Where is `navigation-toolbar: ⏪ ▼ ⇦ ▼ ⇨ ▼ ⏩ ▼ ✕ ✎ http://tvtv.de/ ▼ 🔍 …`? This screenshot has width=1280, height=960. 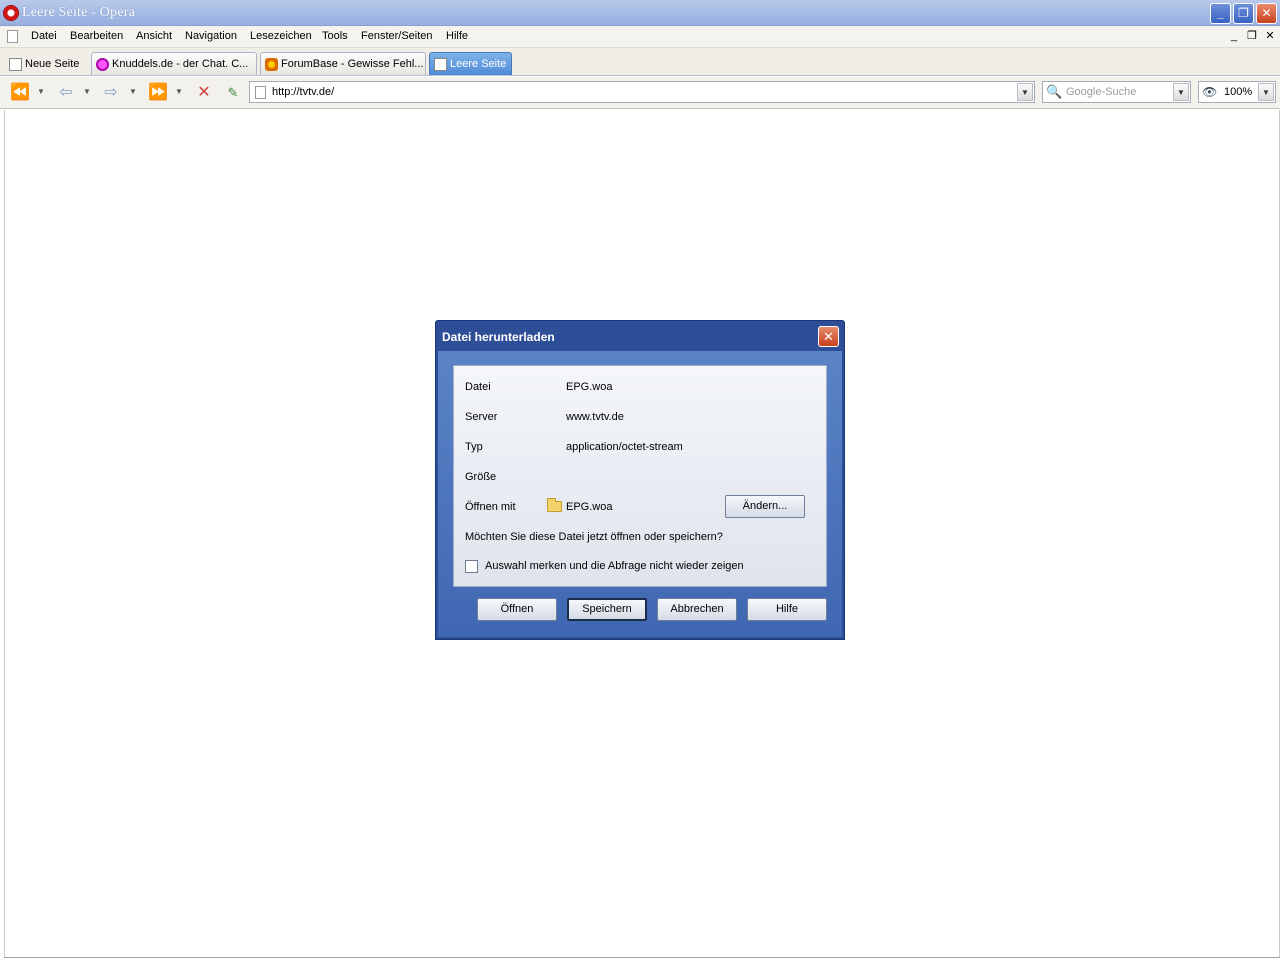
navigation-toolbar: ⏪ ▼ ⇦ ▼ ⇨ ▼ ⏩ ▼ ✕ ✎ http://tvtv.de/ ▼ 🔍 … is located at coordinates (640, 93).